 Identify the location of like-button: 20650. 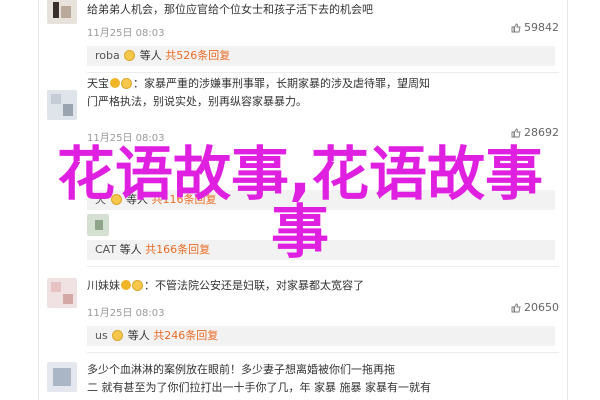
(535, 307).